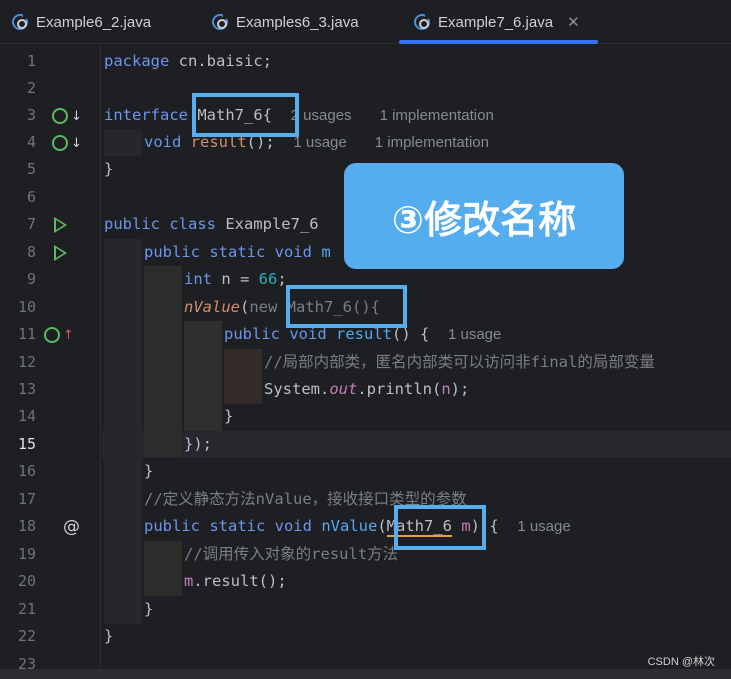 The width and height of the screenshot is (731, 679). Describe the element at coordinates (237, 252) in the screenshot. I see `code-line-8: public static void m` at that location.